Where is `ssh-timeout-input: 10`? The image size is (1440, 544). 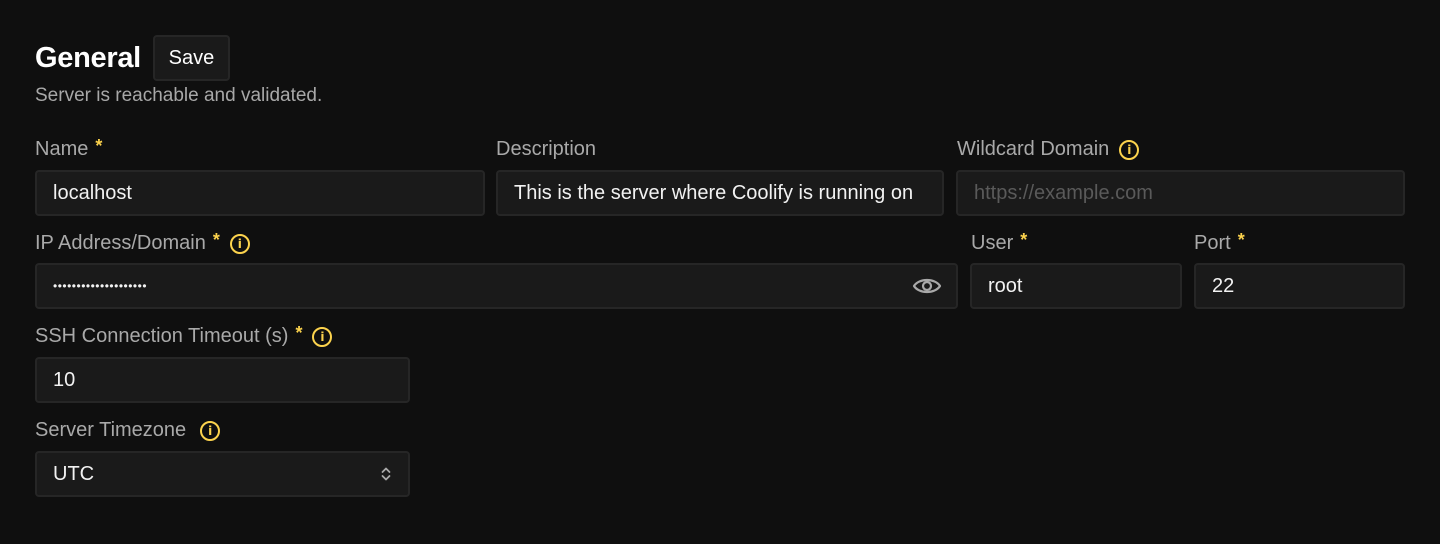
ssh-timeout-input: 10 is located at coordinates (222, 380).